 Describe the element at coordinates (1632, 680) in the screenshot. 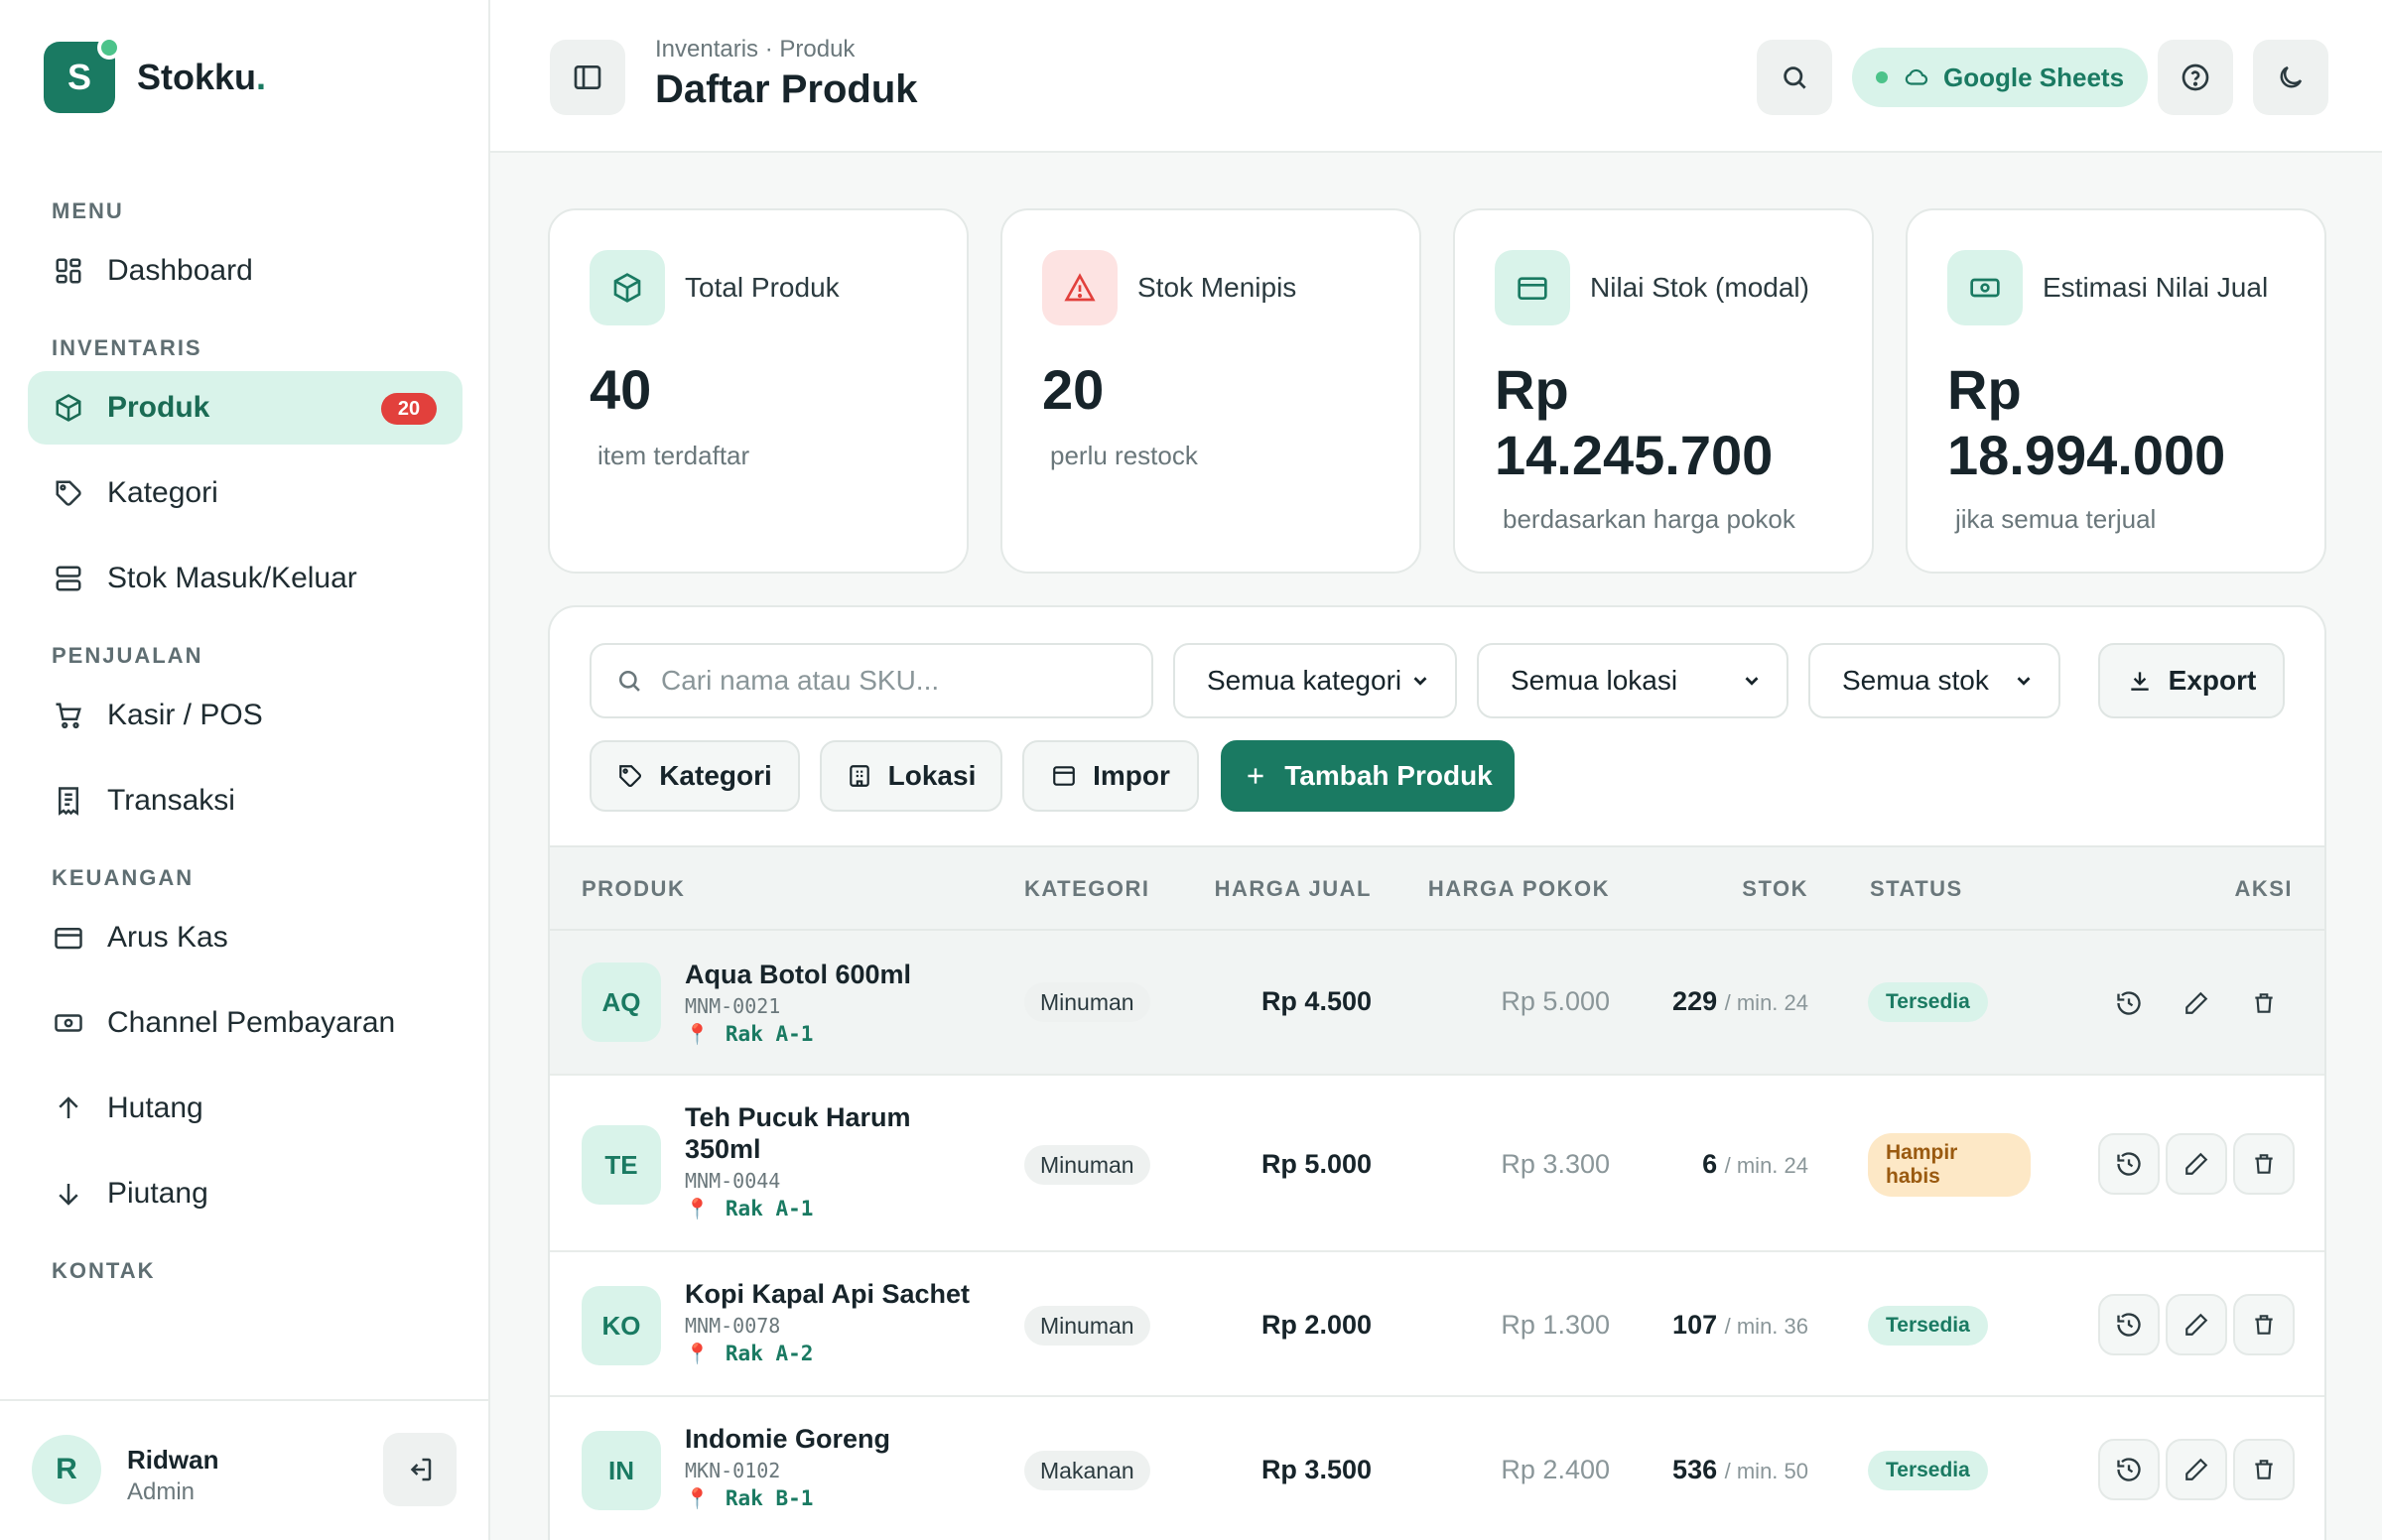

I see `location-filter-select: Semua lokasi` at that location.